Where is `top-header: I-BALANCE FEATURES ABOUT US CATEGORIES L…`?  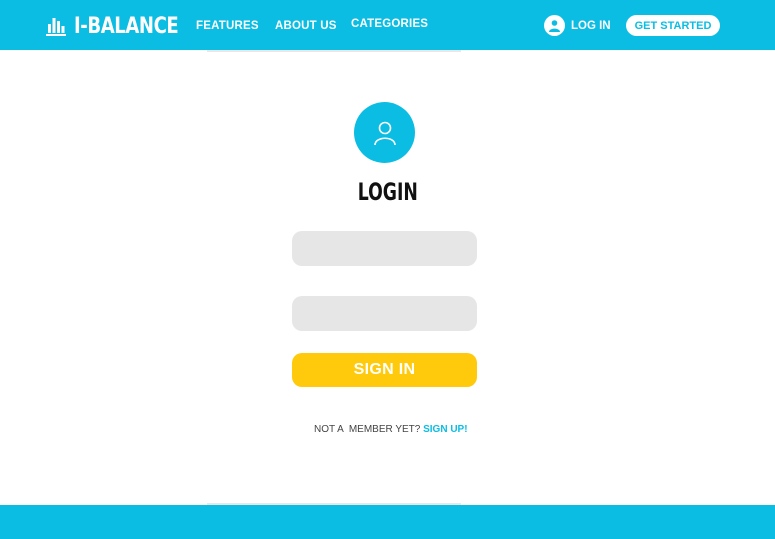 top-header: I-BALANCE FEATURES ABOUT US CATEGORIES L… is located at coordinates (387, 25).